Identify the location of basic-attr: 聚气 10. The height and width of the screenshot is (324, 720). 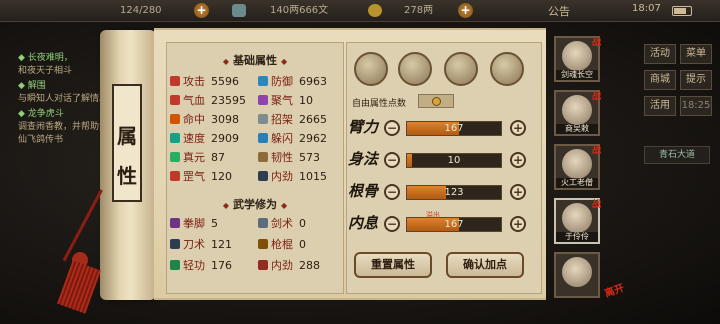
(285, 101).